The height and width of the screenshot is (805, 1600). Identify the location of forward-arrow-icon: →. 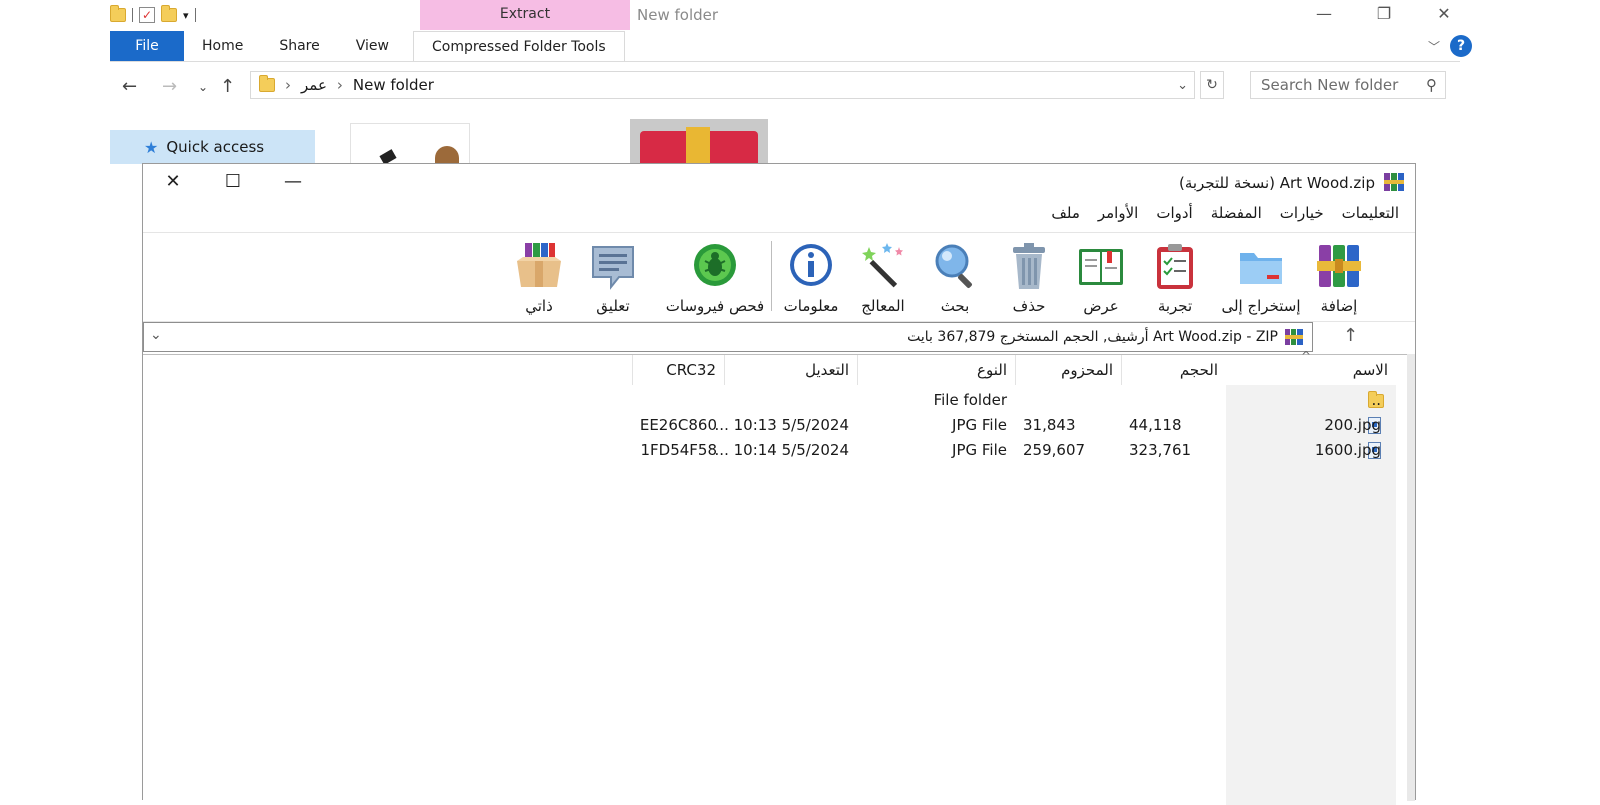
(169, 86).